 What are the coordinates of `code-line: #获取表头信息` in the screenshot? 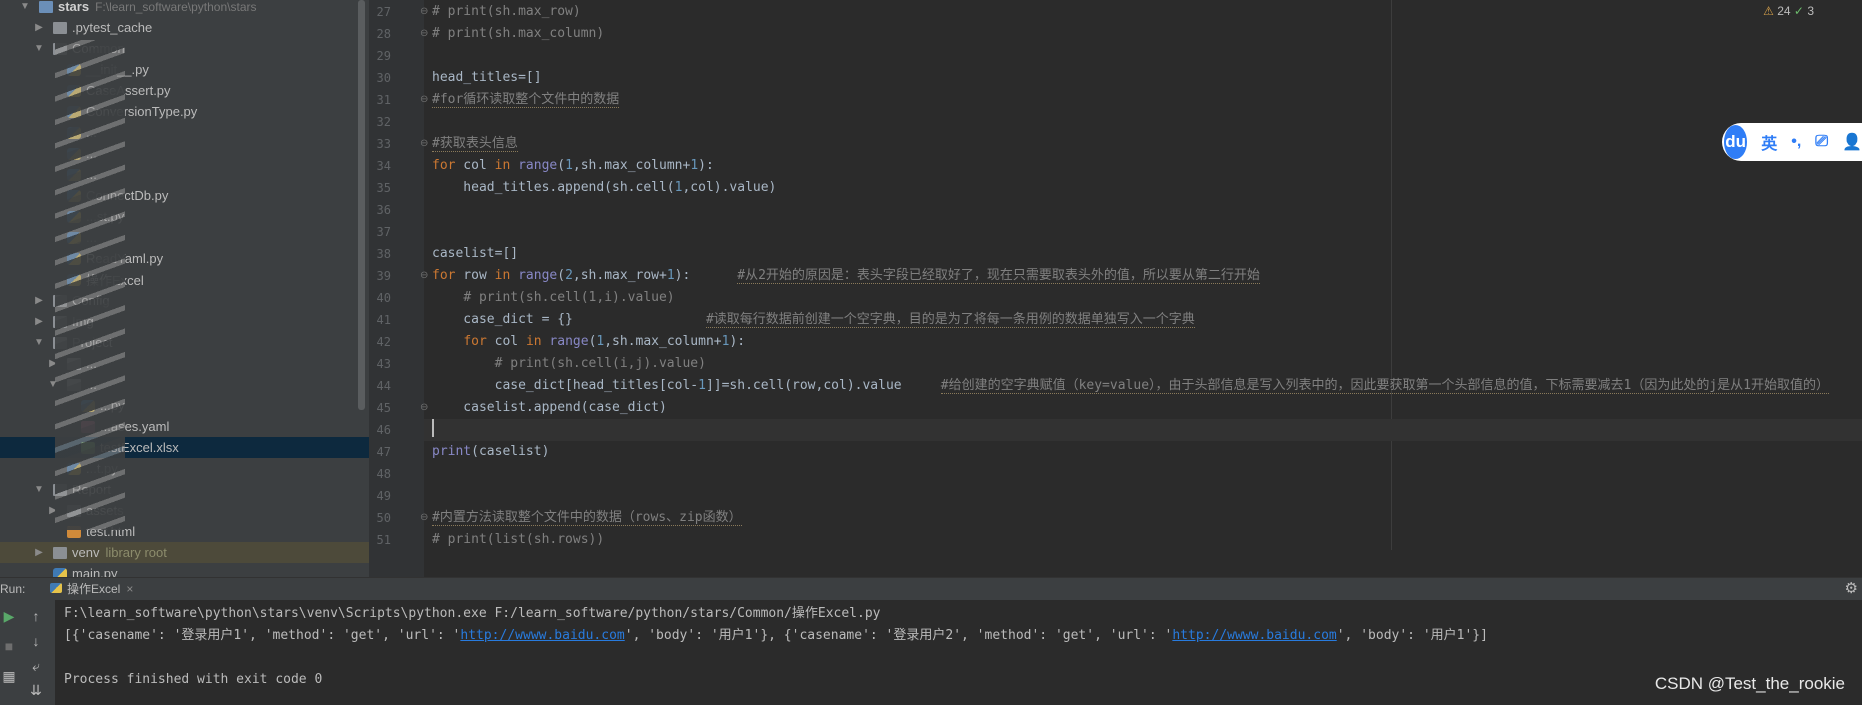 It's located at (475, 144).